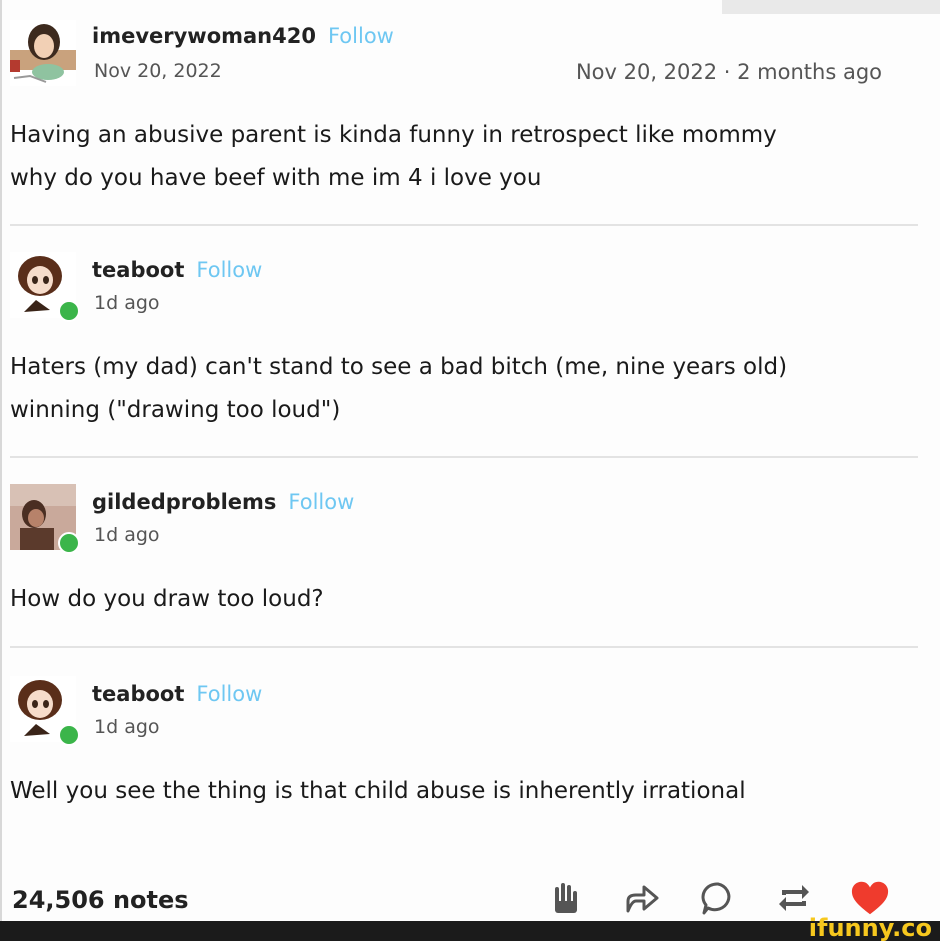 The width and height of the screenshot is (940, 942). Describe the element at coordinates (470, 931) in the screenshot. I see `watermark-bar` at that location.